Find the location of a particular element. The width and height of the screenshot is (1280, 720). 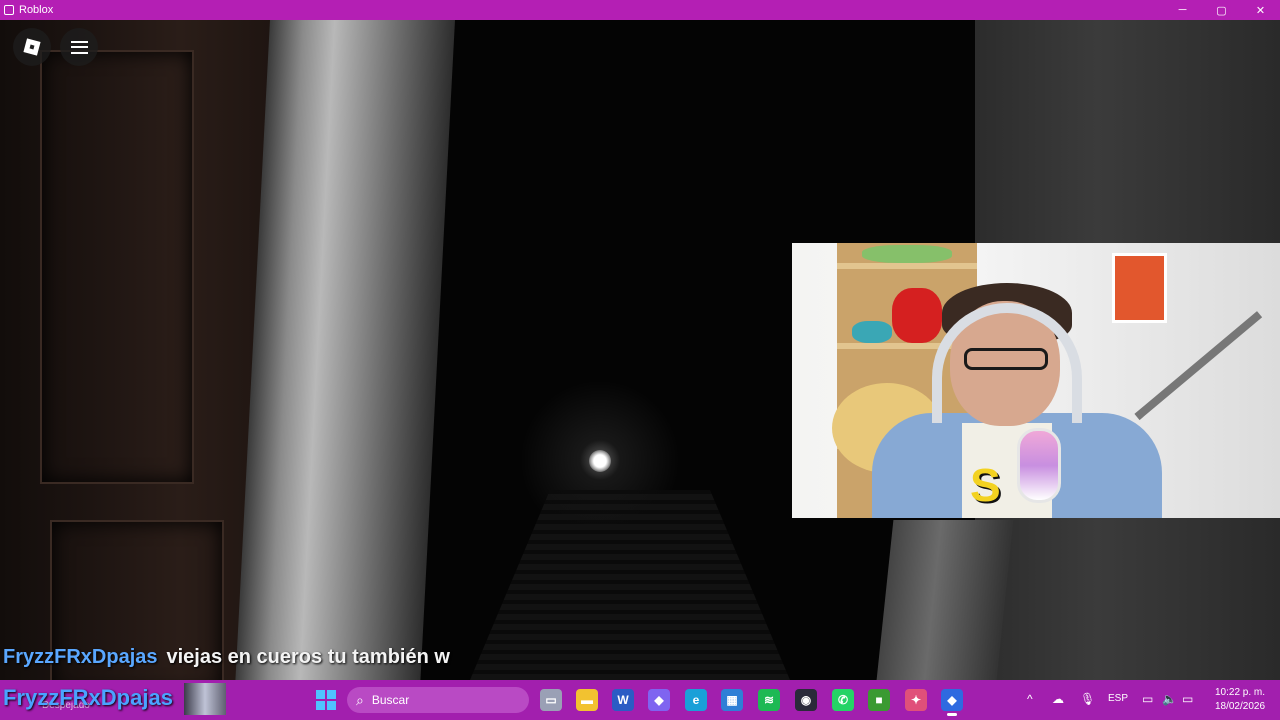

obs-icon: ◉ is located at coordinates (806, 700).